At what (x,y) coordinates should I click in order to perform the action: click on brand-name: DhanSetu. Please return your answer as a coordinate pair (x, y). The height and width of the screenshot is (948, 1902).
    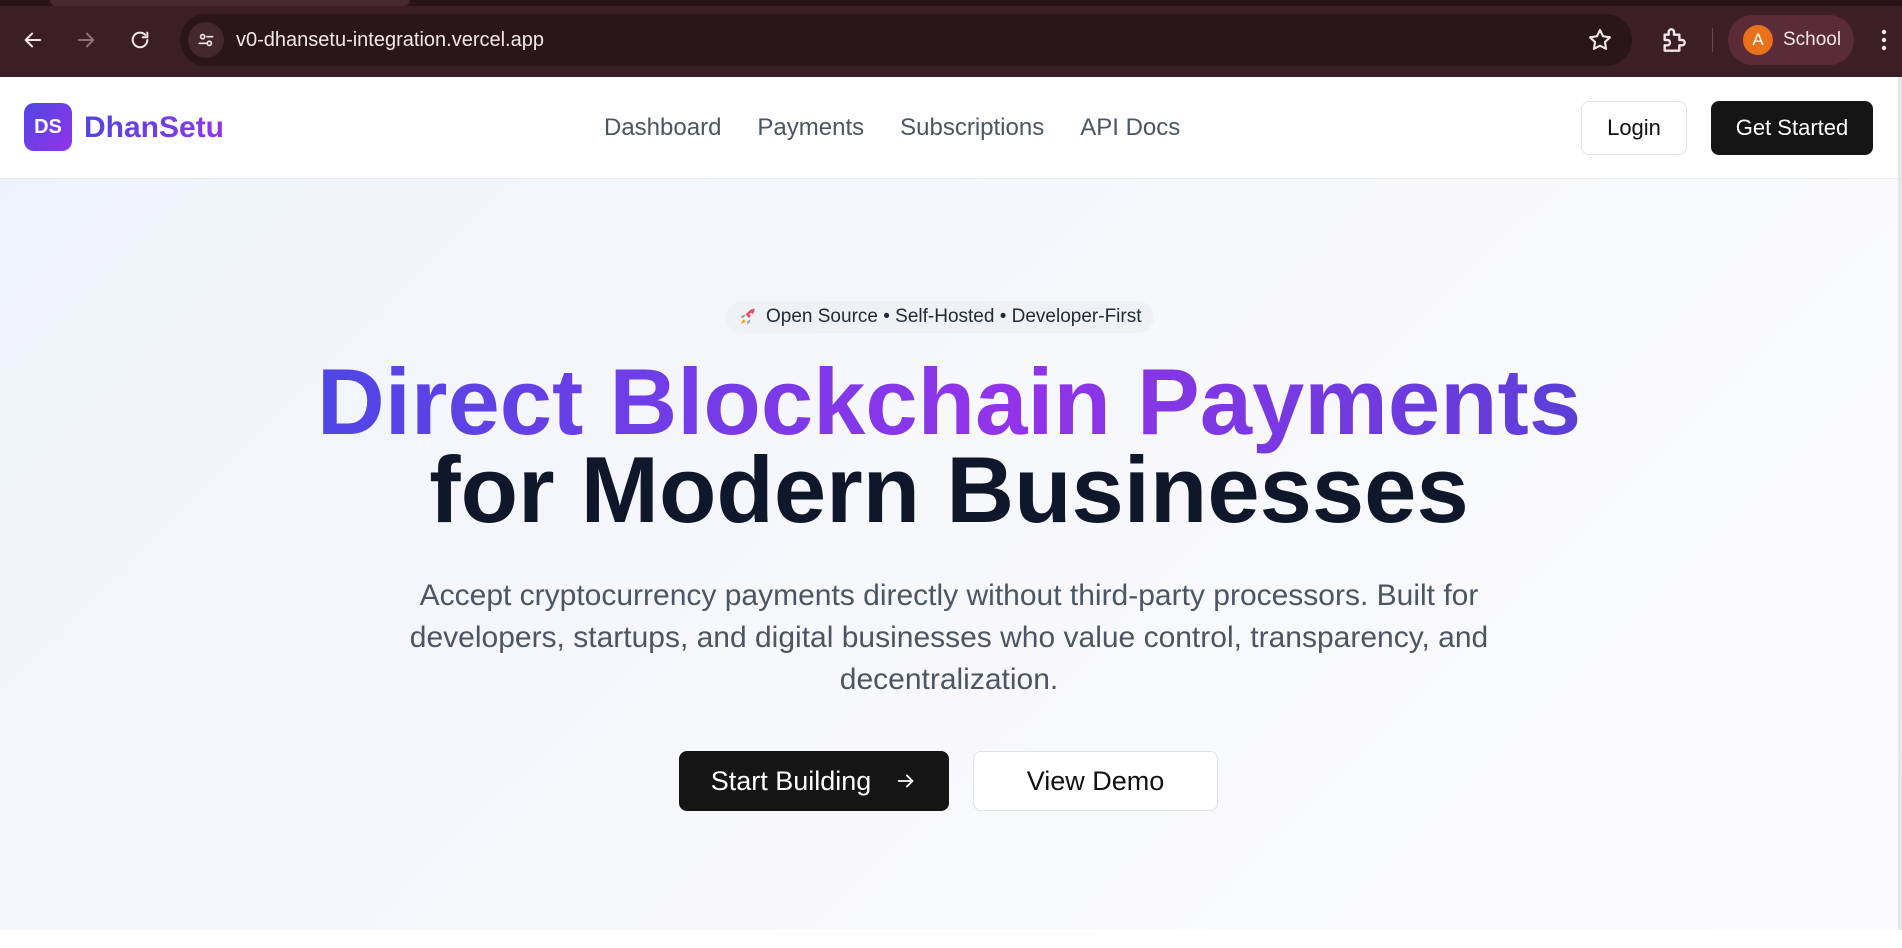
    Looking at the image, I should click on (154, 128).